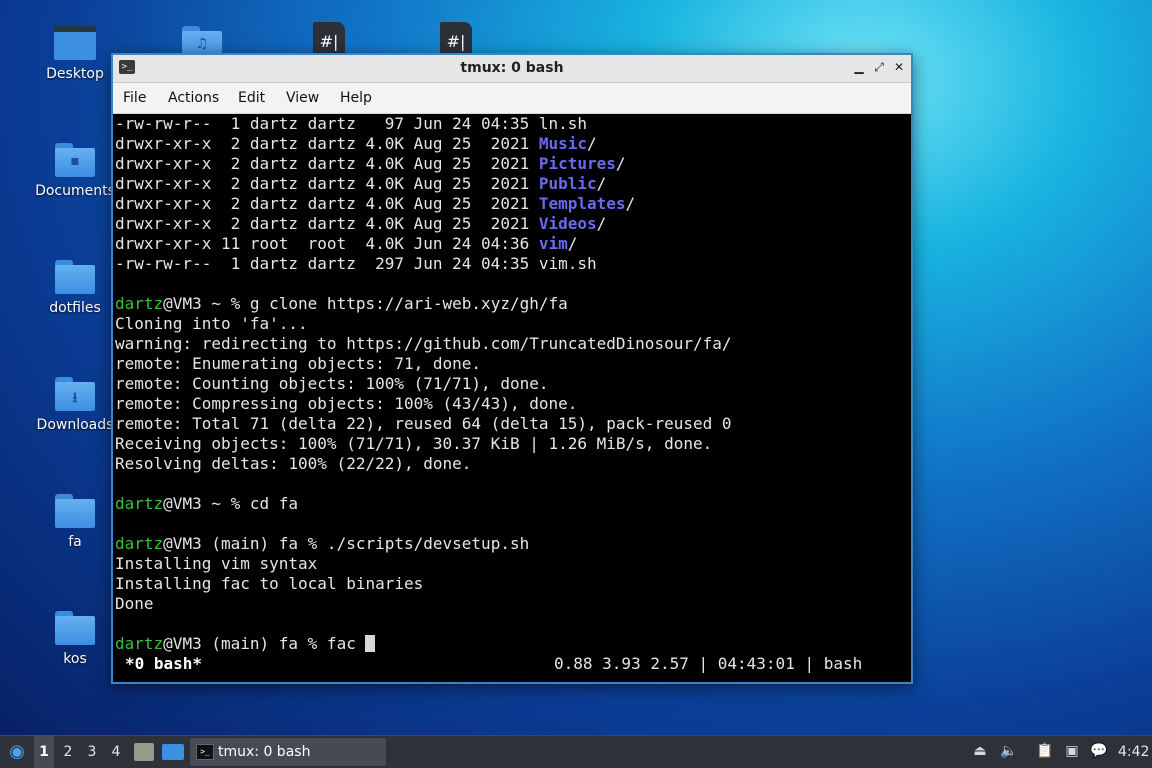 The height and width of the screenshot is (768, 1152). I want to click on clock: 4:42, so click(1134, 752).